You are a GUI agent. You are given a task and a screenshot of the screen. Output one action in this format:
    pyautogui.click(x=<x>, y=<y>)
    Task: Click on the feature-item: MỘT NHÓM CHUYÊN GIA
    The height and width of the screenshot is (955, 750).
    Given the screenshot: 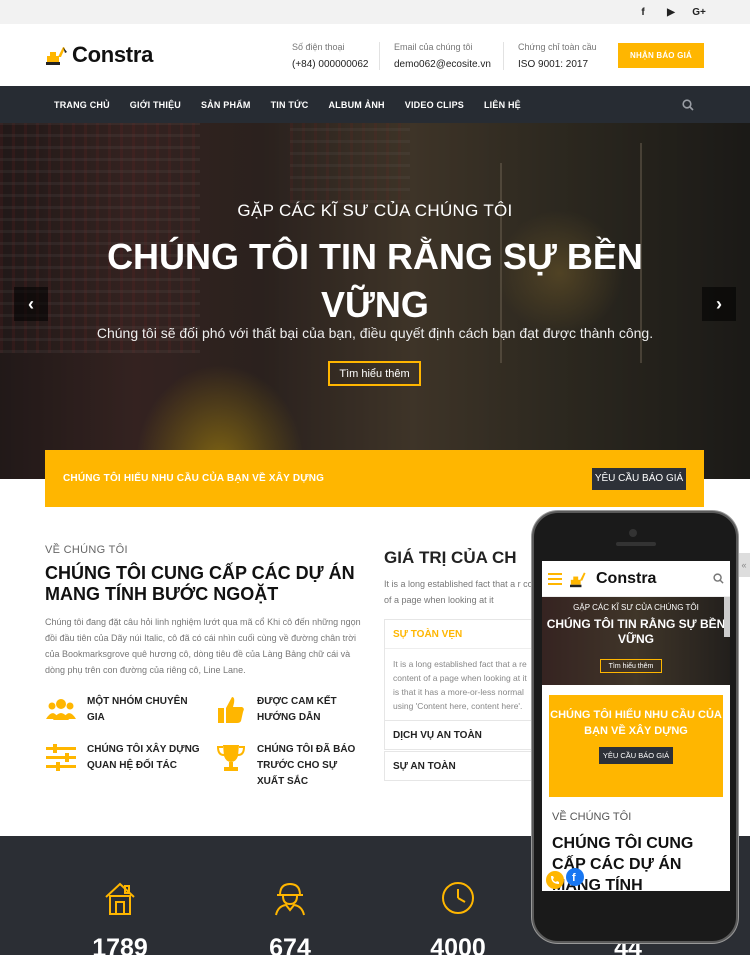 What is the action you would take?
    pyautogui.click(x=125, y=710)
    